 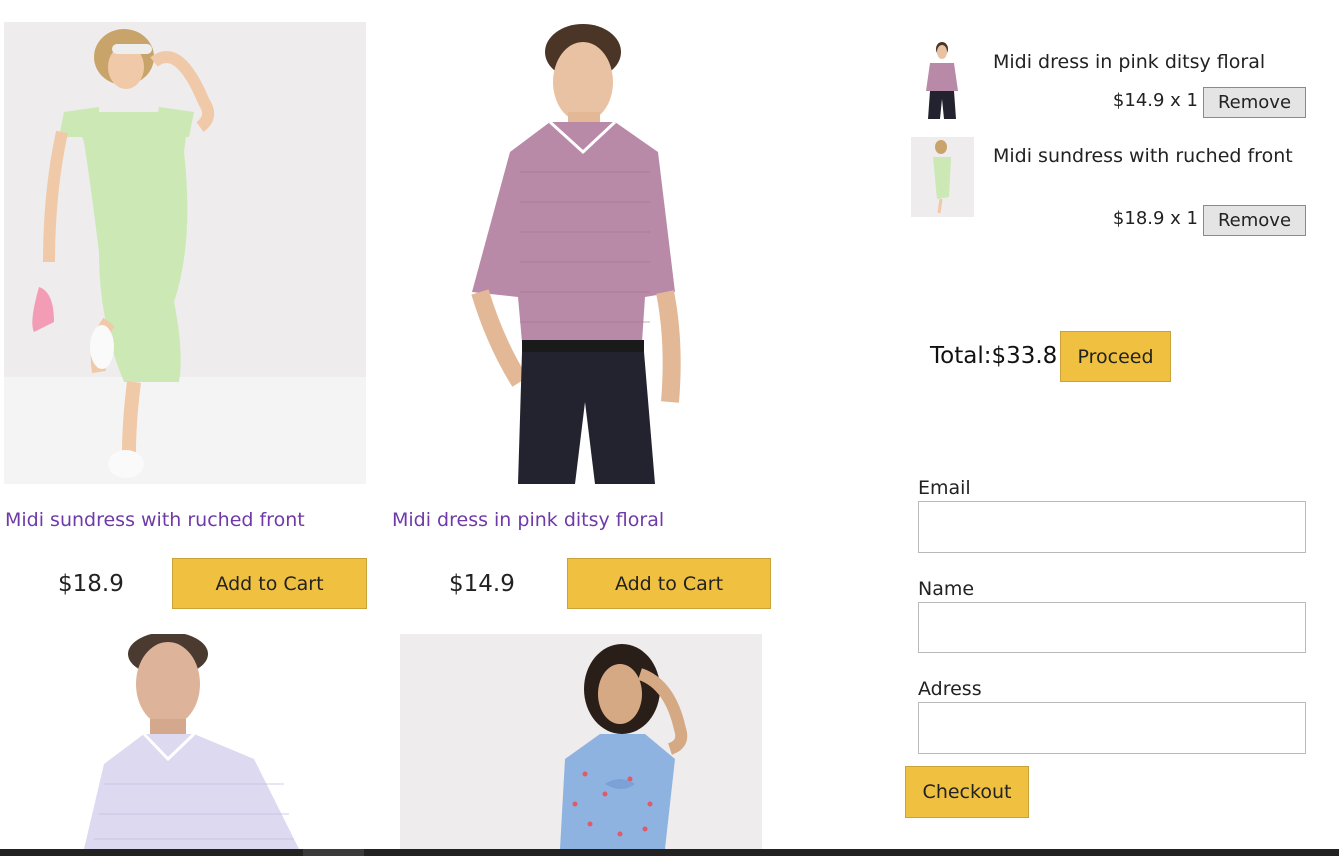 What do you see at coordinates (333, 852) in the screenshot?
I see `scrollbar-thumb` at bounding box center [333, 852].